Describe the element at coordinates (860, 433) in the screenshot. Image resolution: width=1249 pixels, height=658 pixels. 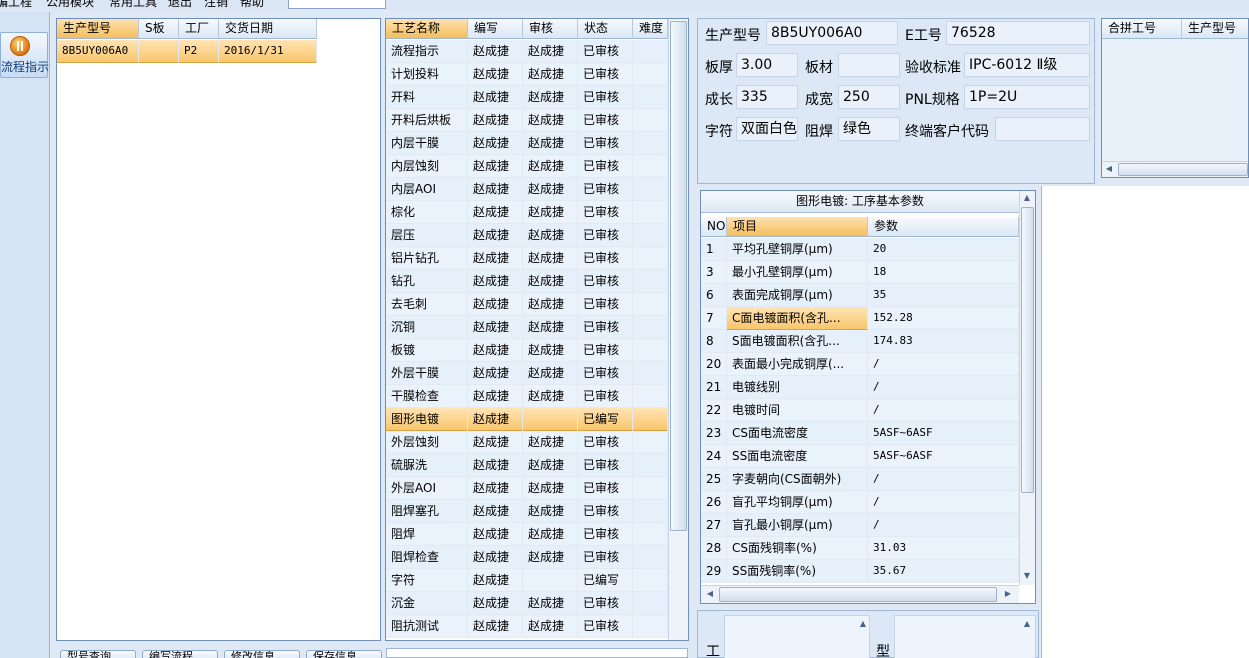
I see `table-row: 23 CS面电流密度 5ASF~6ASF` at that location.